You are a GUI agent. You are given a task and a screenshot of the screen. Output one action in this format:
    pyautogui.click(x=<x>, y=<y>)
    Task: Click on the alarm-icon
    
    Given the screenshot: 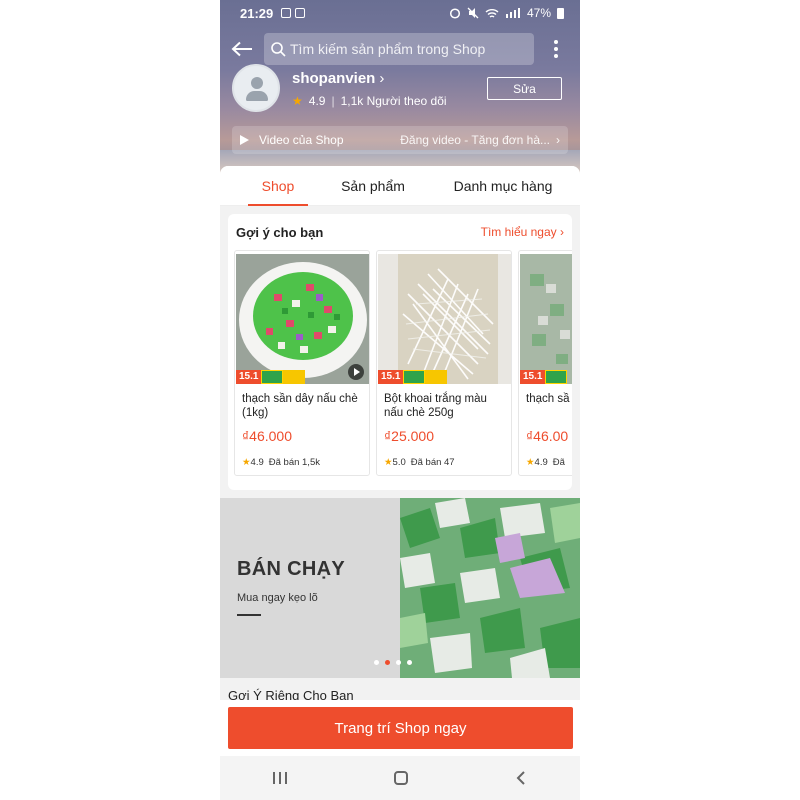 What is the action you would take?
    pyautogui.click(x=455, y=13)
    